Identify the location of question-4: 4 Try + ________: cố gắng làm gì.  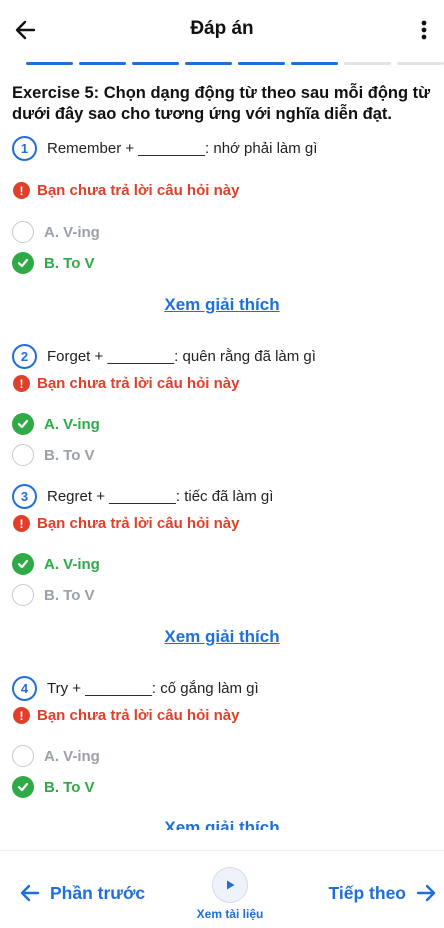
(135, 688).